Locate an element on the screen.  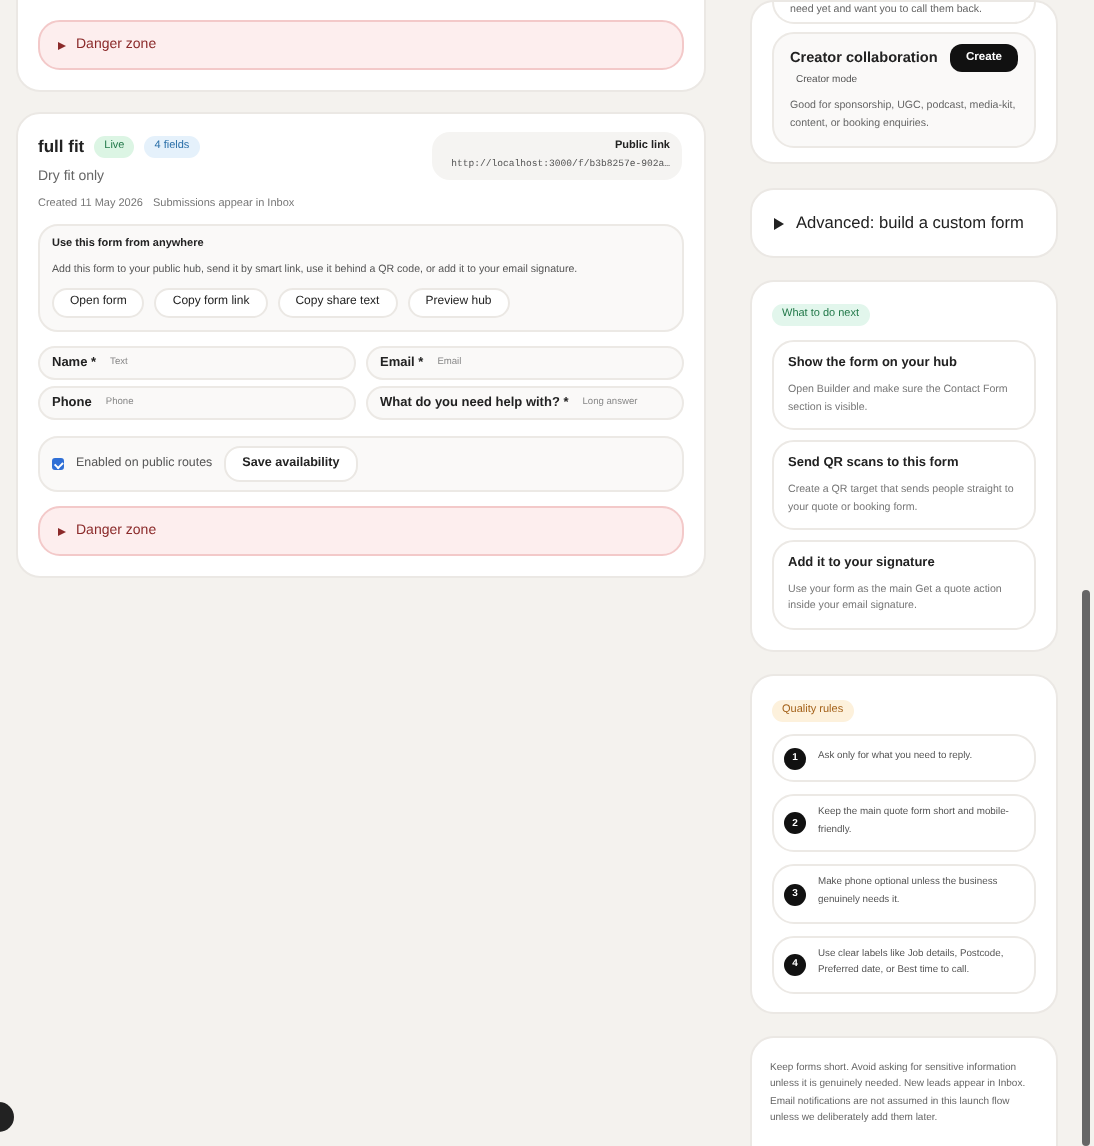
advanced-label: Advanced: build a custom form is located at coordinates (910, 223).